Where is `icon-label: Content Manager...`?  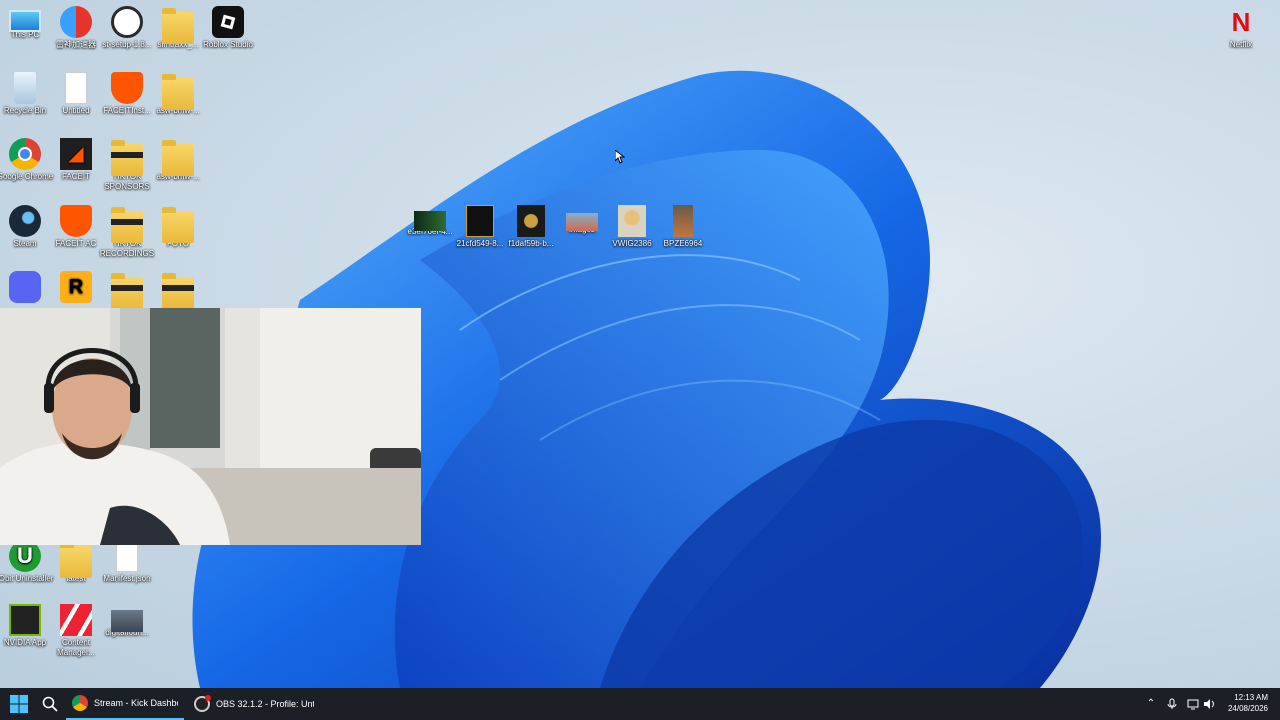
icon-label: Content Manager... is located at coordinates (76, 647).